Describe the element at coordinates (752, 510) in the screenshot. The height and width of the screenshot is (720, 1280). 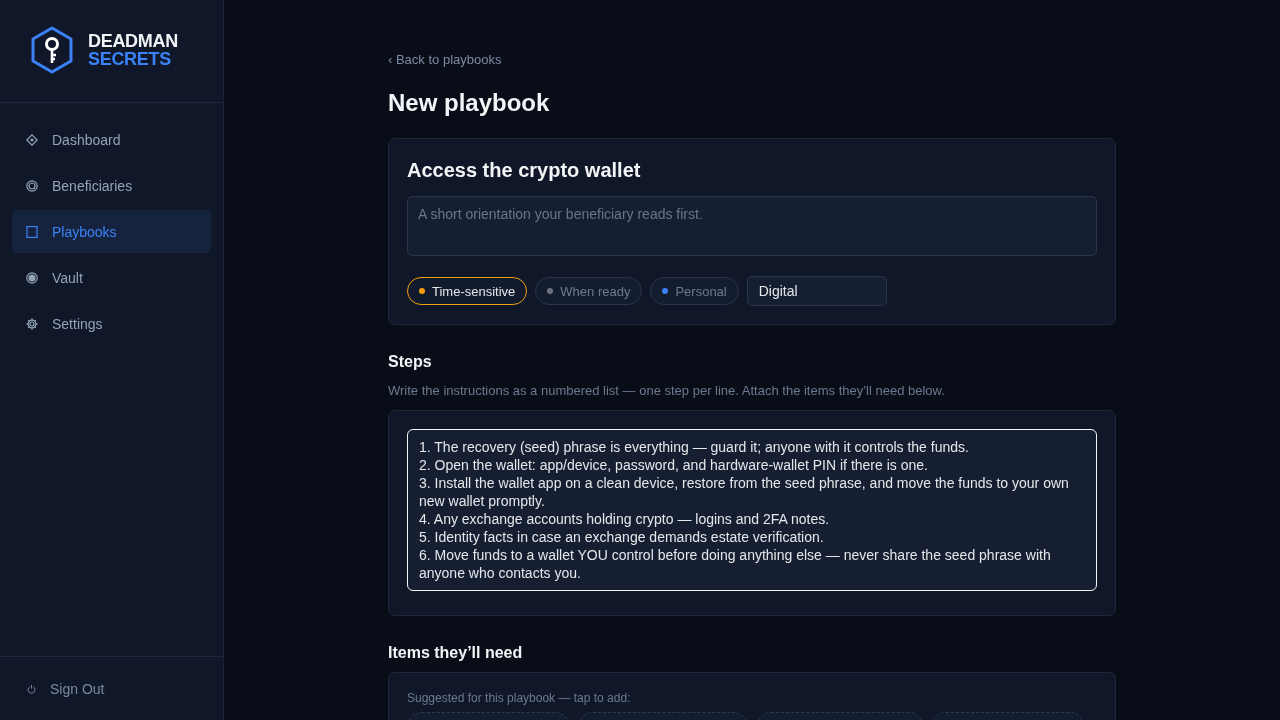
I see `steps-field: 1. The recovery (seed) phrase is everything — guard it; anyone with it controls the funds. 2. Open the wallet: app/device, password, and hardware-wallet PIN if there is one. 3. Install the wallet app on a clean device, restore from the seed phrase, and move the funds to your own new wallet promptly. 4. Any exchange accounts holding crypto — logins and 2FA notes. 5. Identity facts in case an exchange demands estate verification. 6. Move funds to a wallet YOU control before doing anything else — never share the seed phrase with anyone who contacts you.` at that location.